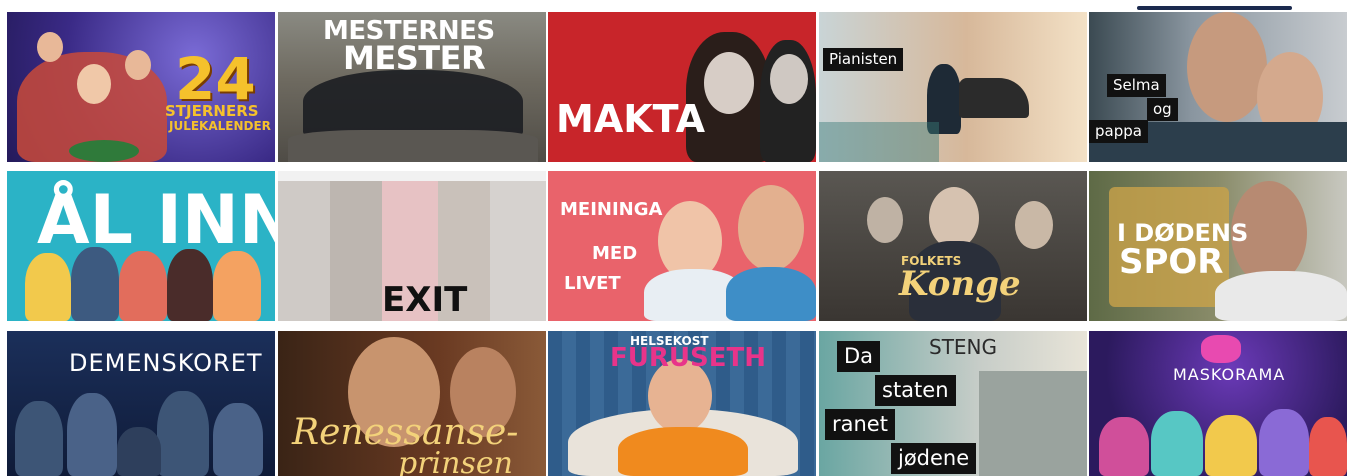 This screenshot has height=476, width=1347. I want to click on tile-pianisten: Pianisten, so click(953, 87).